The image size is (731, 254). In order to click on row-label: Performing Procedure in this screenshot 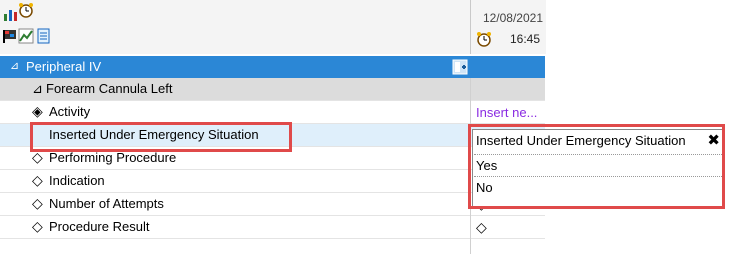, I will do `click(113, 157)`.